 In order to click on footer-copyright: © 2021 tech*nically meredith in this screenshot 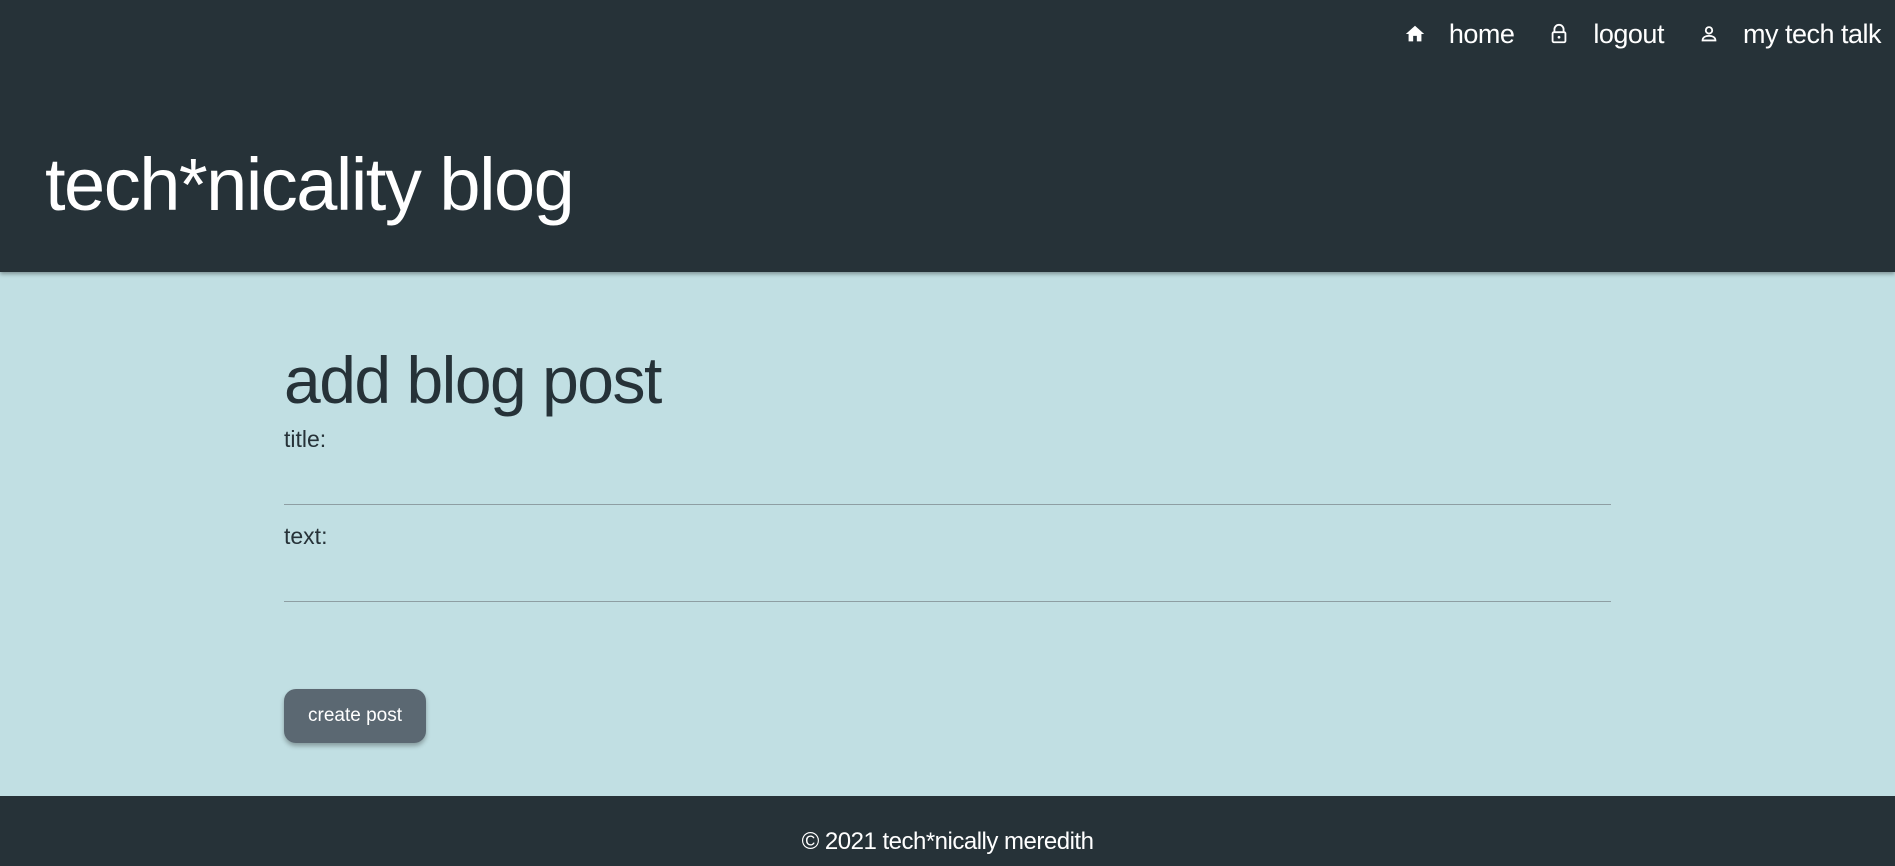, I will do `click(947, 841)`.